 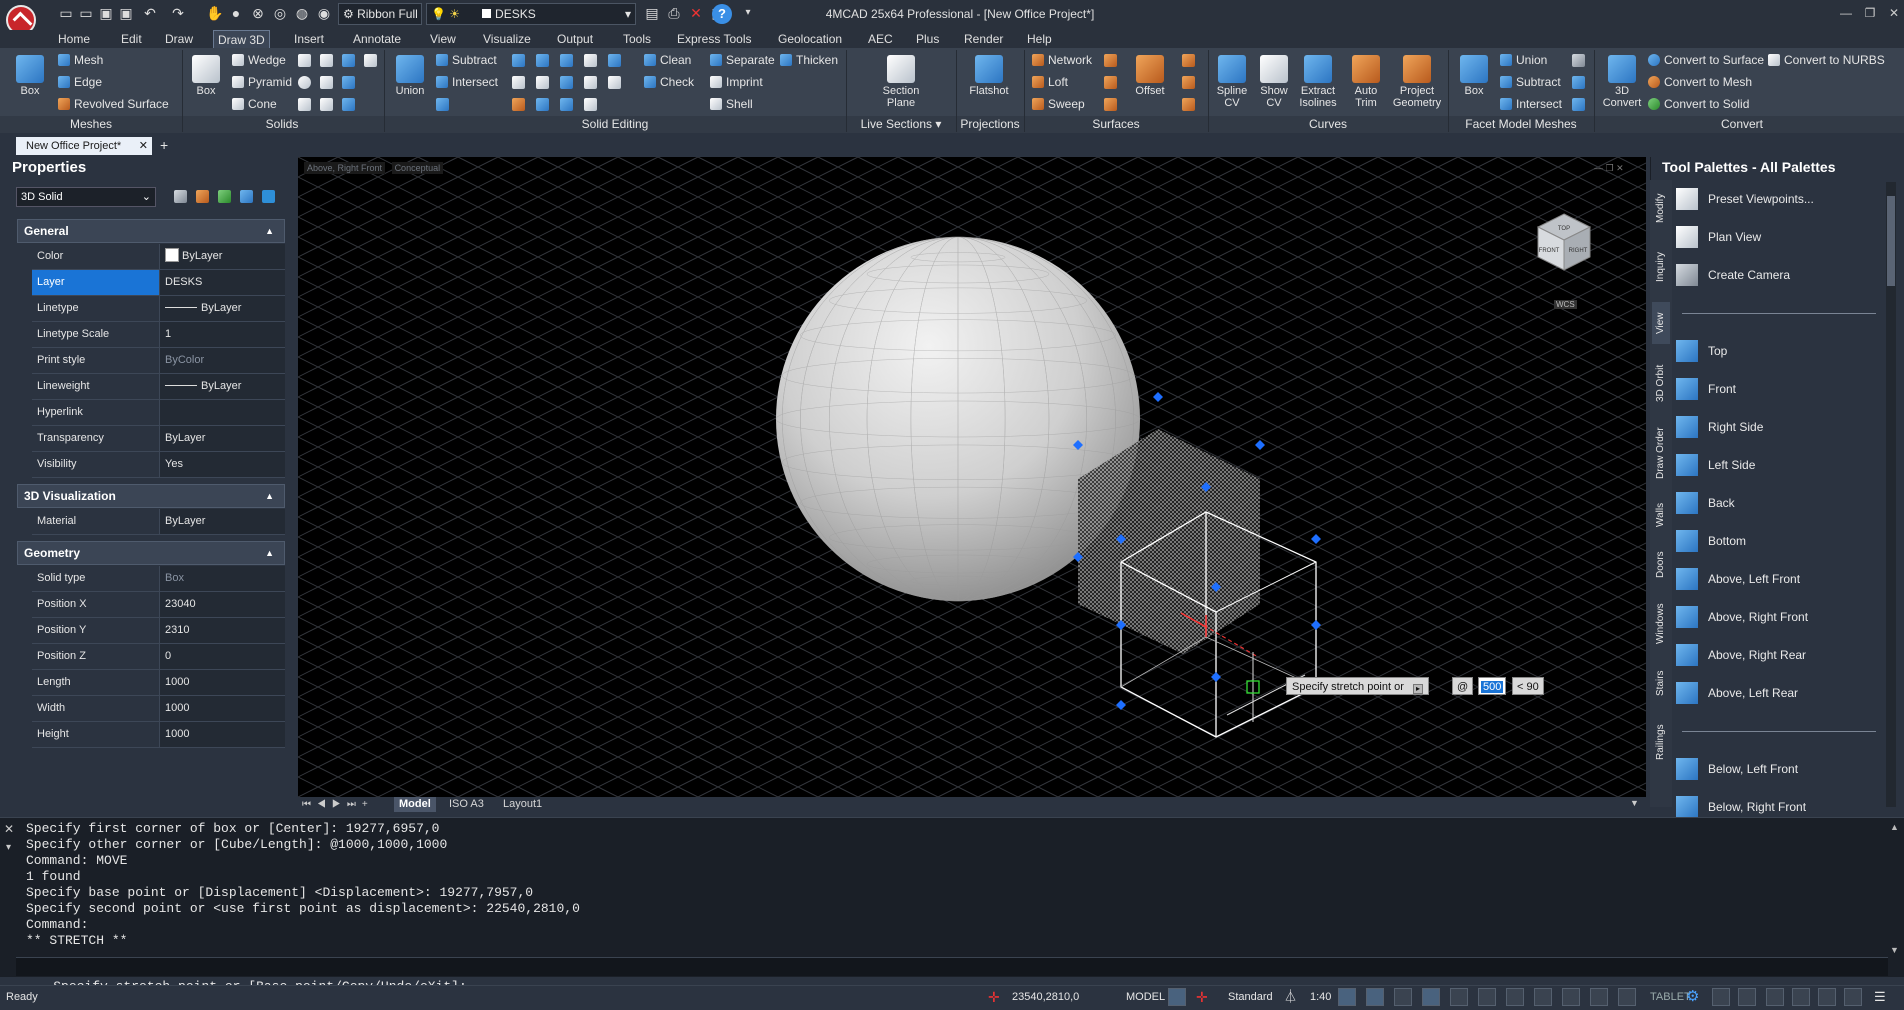 I want to click on close-window-button: ✕, so click(x=1894, y=13).